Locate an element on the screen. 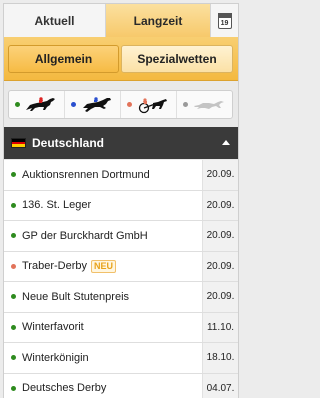  new-badge: NEU is located at coordinates (104, 266).